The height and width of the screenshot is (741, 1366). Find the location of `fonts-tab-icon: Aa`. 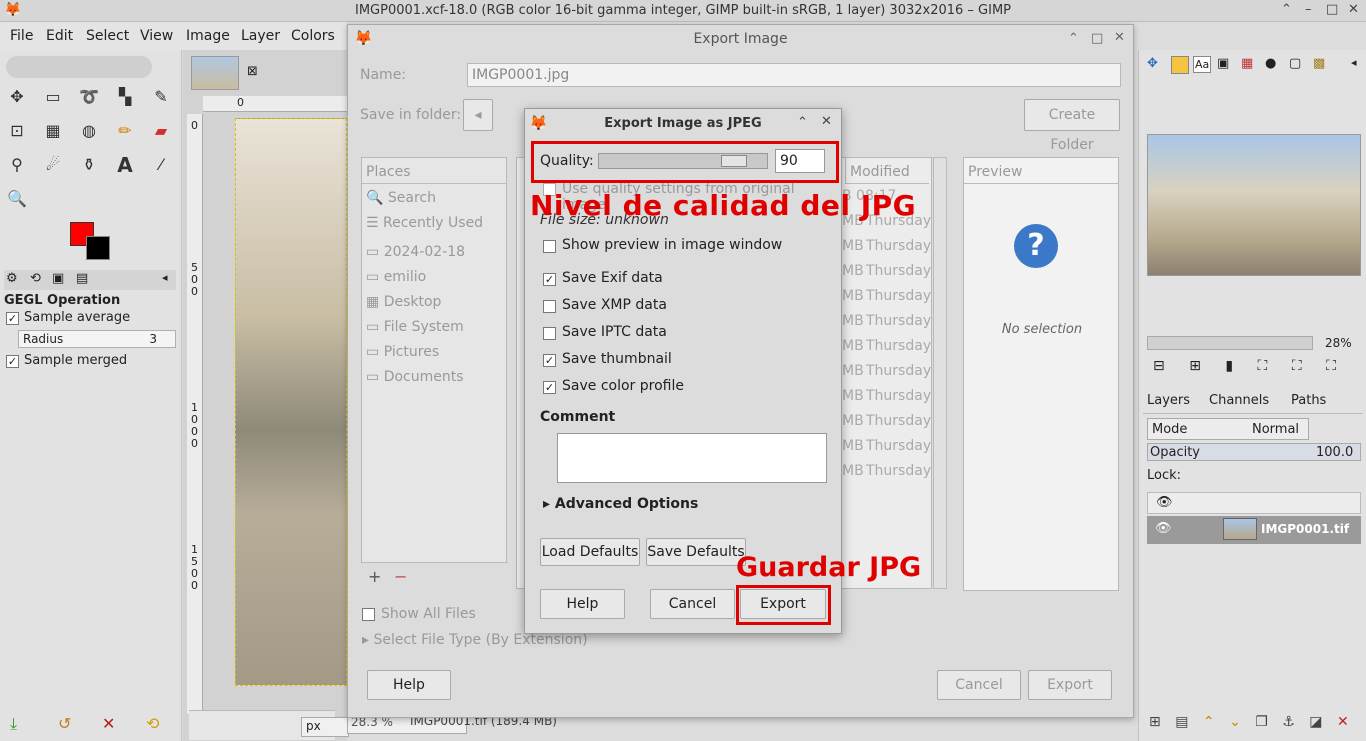

fonts-tab-icon: Aa is located at coordinates (1202, 64).